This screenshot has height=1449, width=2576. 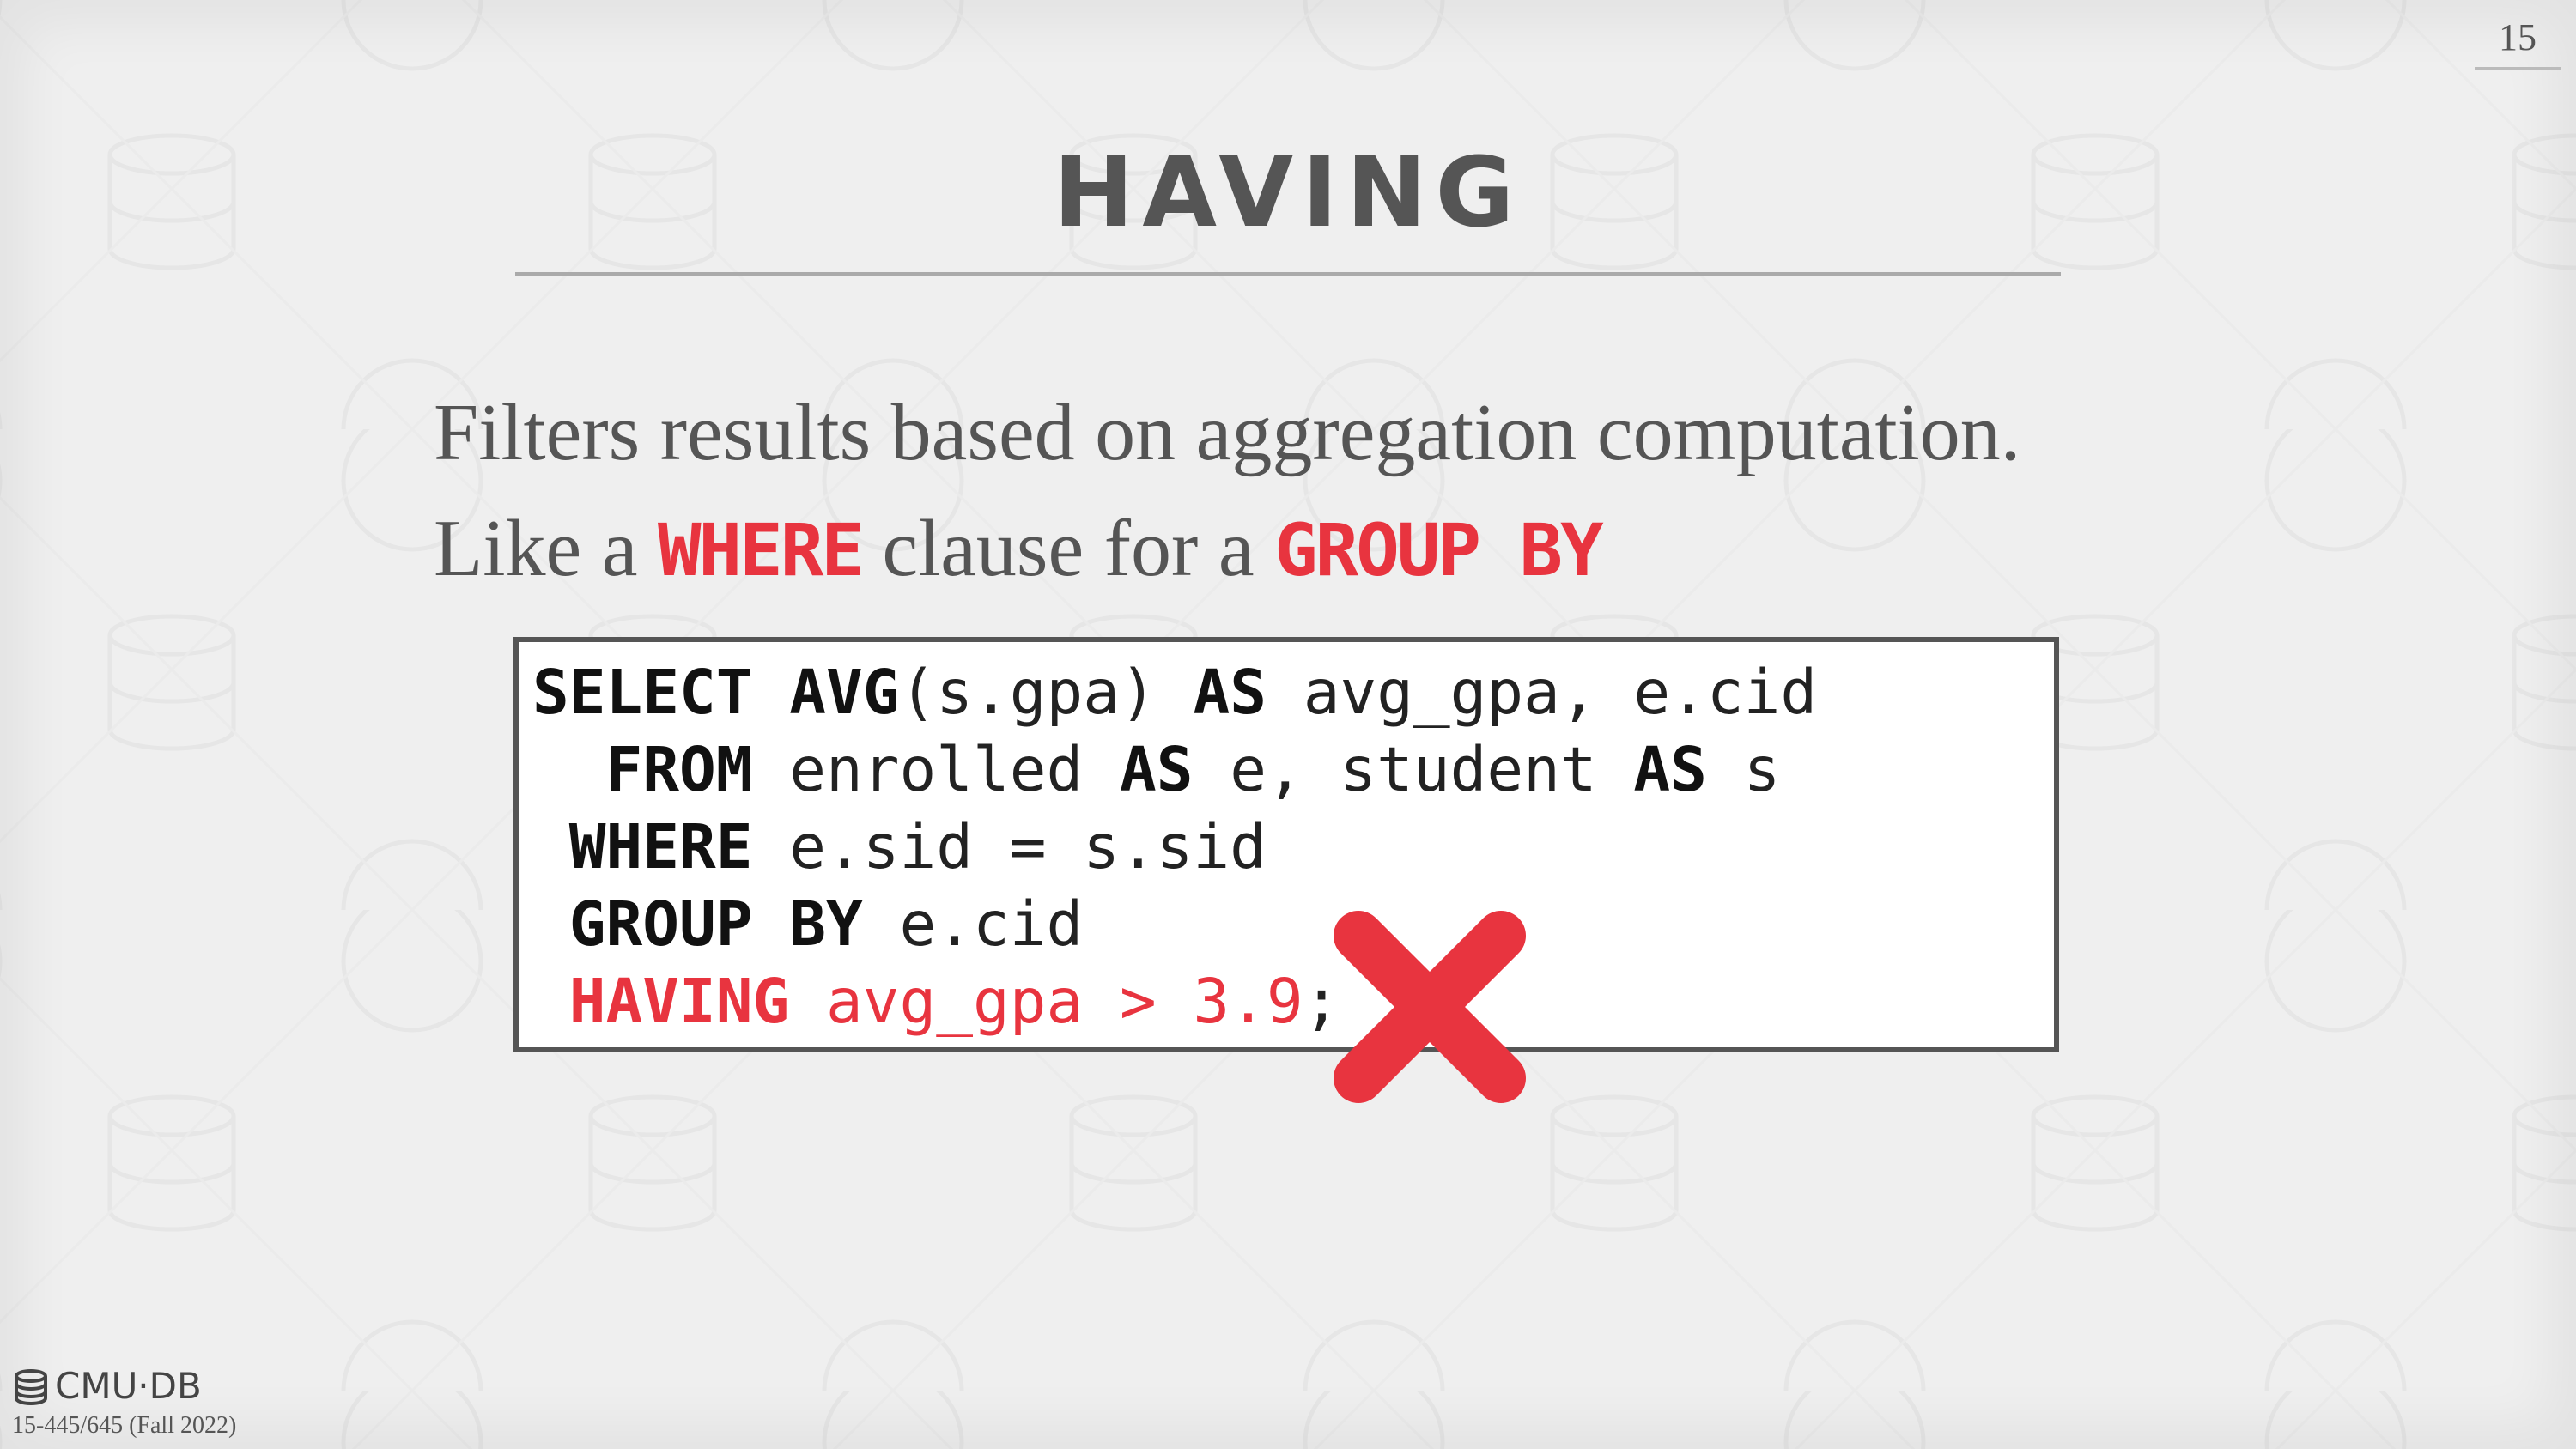 What do you see at coordinates (679, 1001) in the screenshot?
I see `having-keyword: HAVING` at bounding box center [679, 1001].